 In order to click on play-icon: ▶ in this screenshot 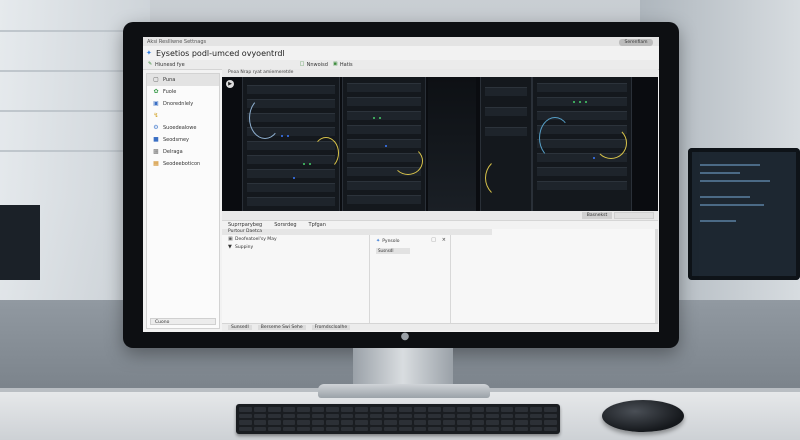, I will do `click(230, 84)`.